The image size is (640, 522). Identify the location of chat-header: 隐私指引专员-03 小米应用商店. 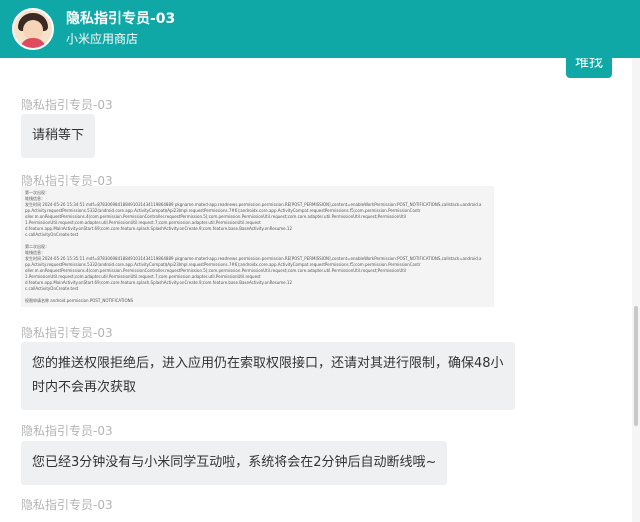
(320, 29).